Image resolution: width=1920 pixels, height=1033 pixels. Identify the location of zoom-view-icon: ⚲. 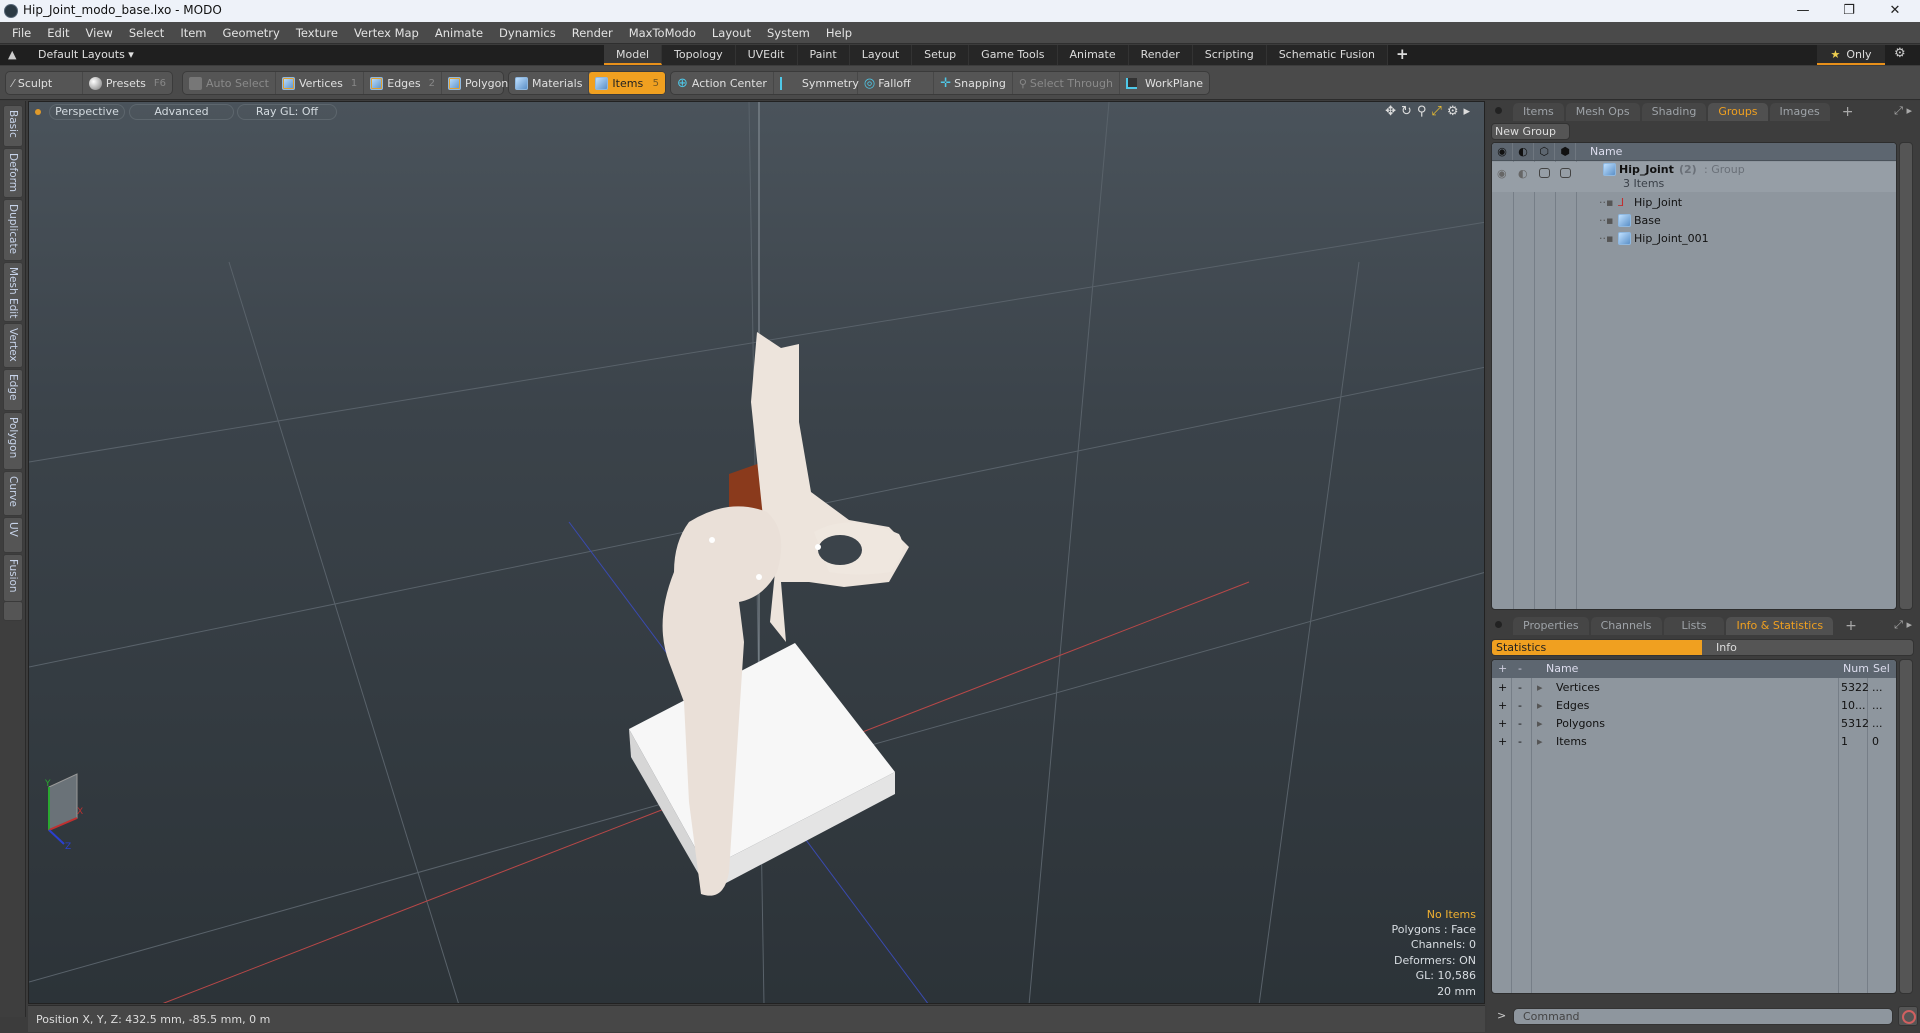
(1422, 111).